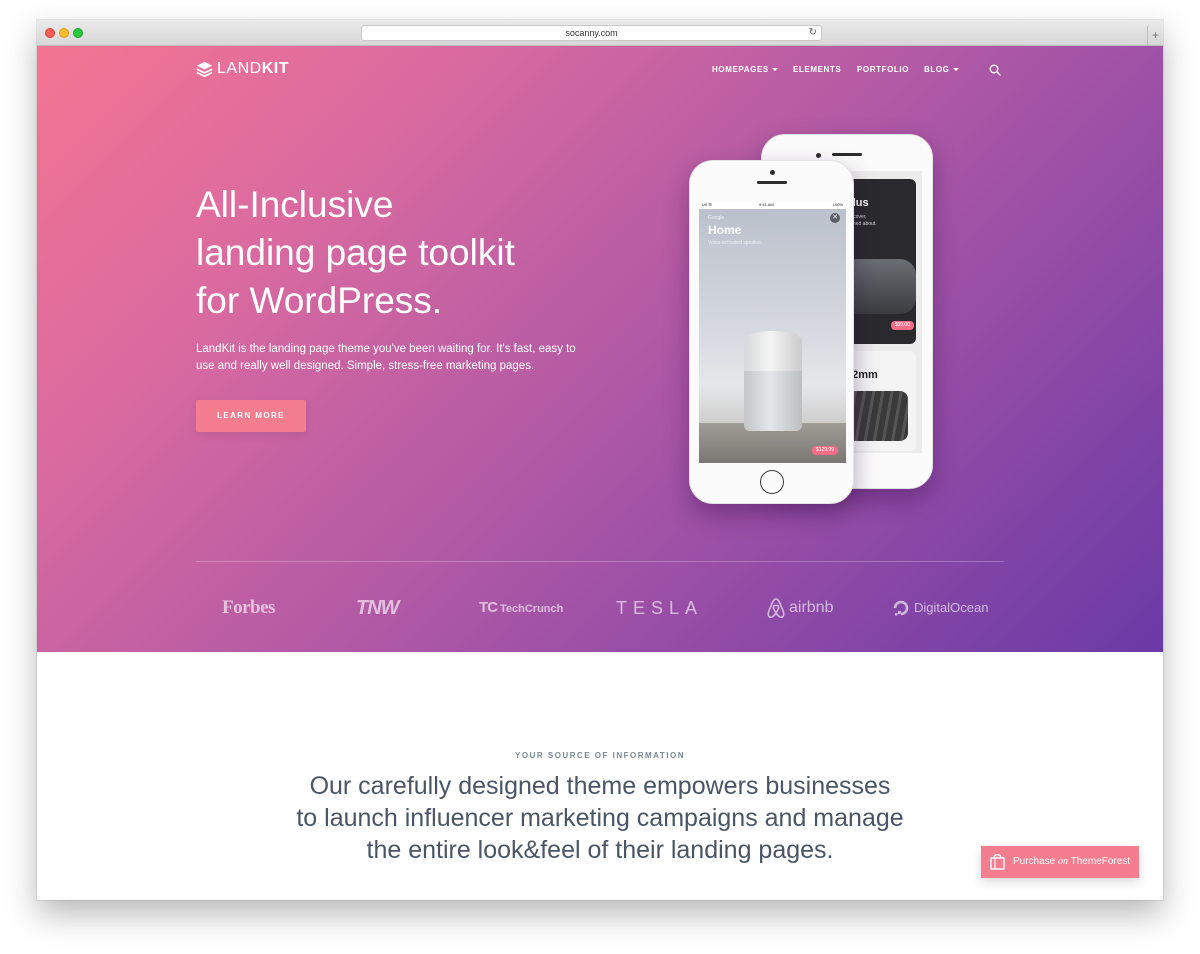 The height and width of the screenshot is (954, 1200). Describe the element at coordinates (740, 69) in the screenshot. I see `nav-homepages-label: HOMEPAGES` at that location.